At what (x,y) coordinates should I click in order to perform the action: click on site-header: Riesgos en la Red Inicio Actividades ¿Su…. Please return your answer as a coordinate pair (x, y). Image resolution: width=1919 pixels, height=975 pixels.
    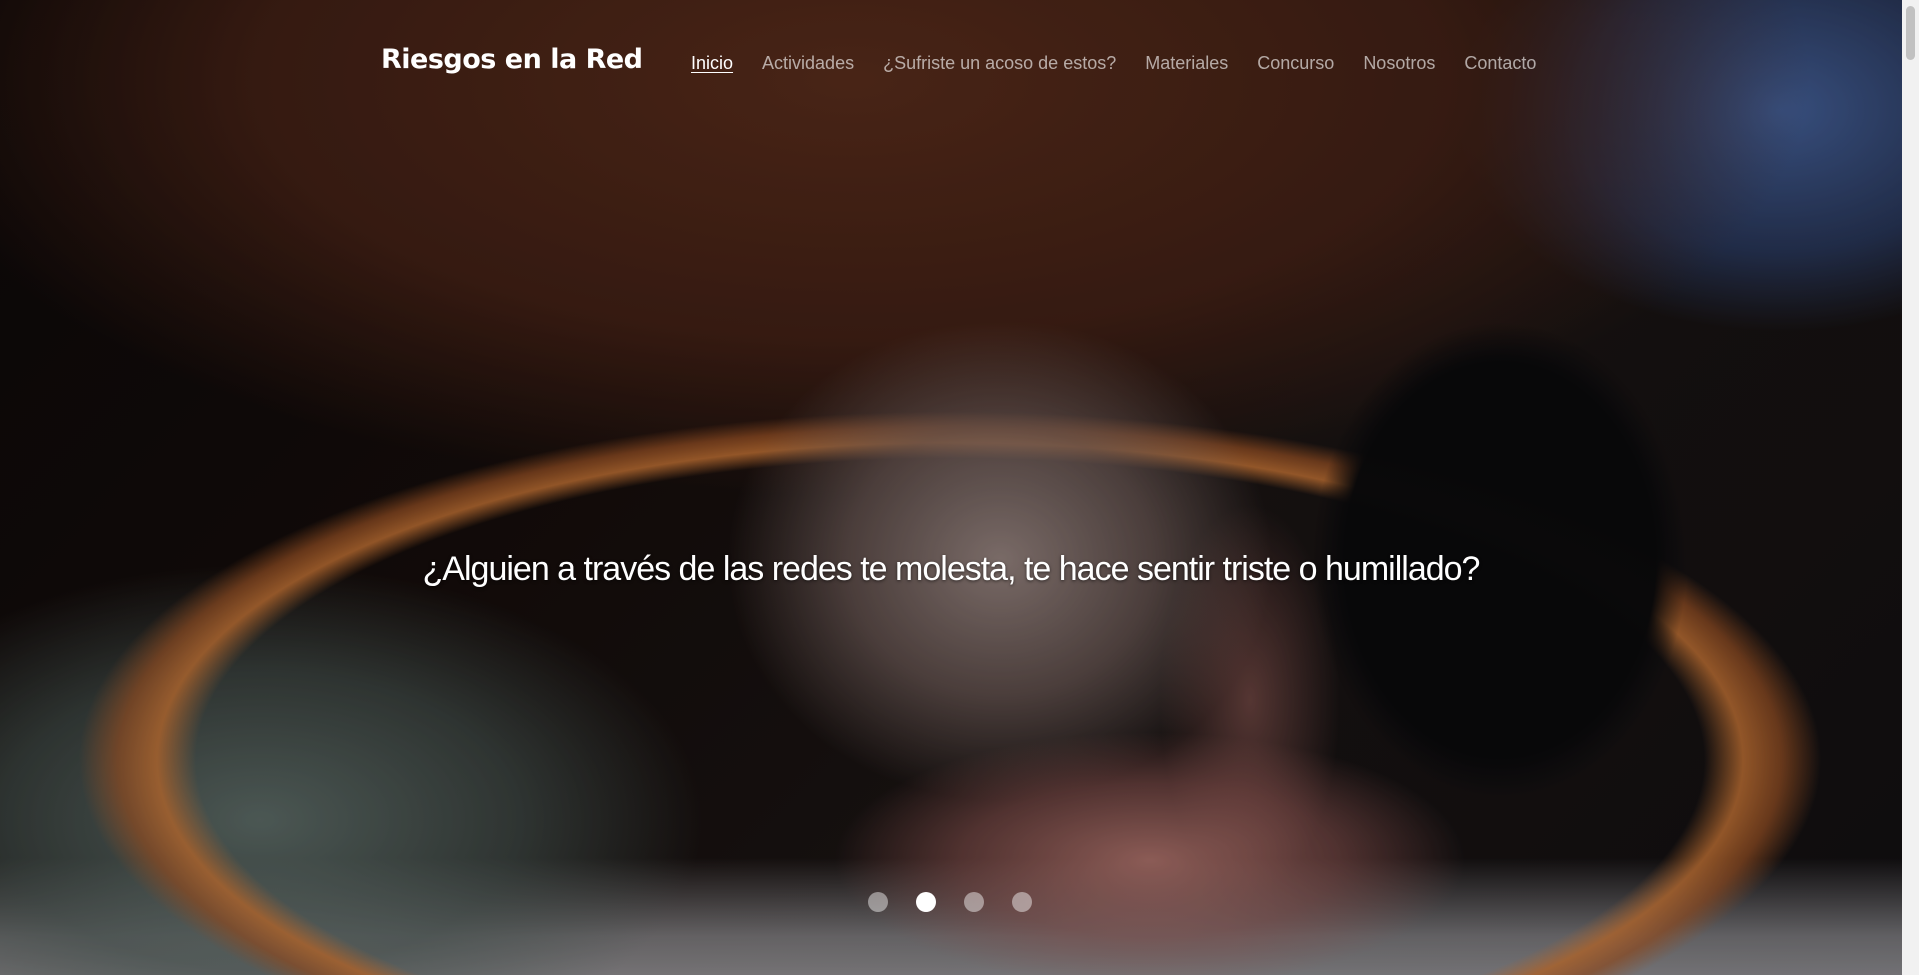
    Looking at the image, I should click on (951, 64).